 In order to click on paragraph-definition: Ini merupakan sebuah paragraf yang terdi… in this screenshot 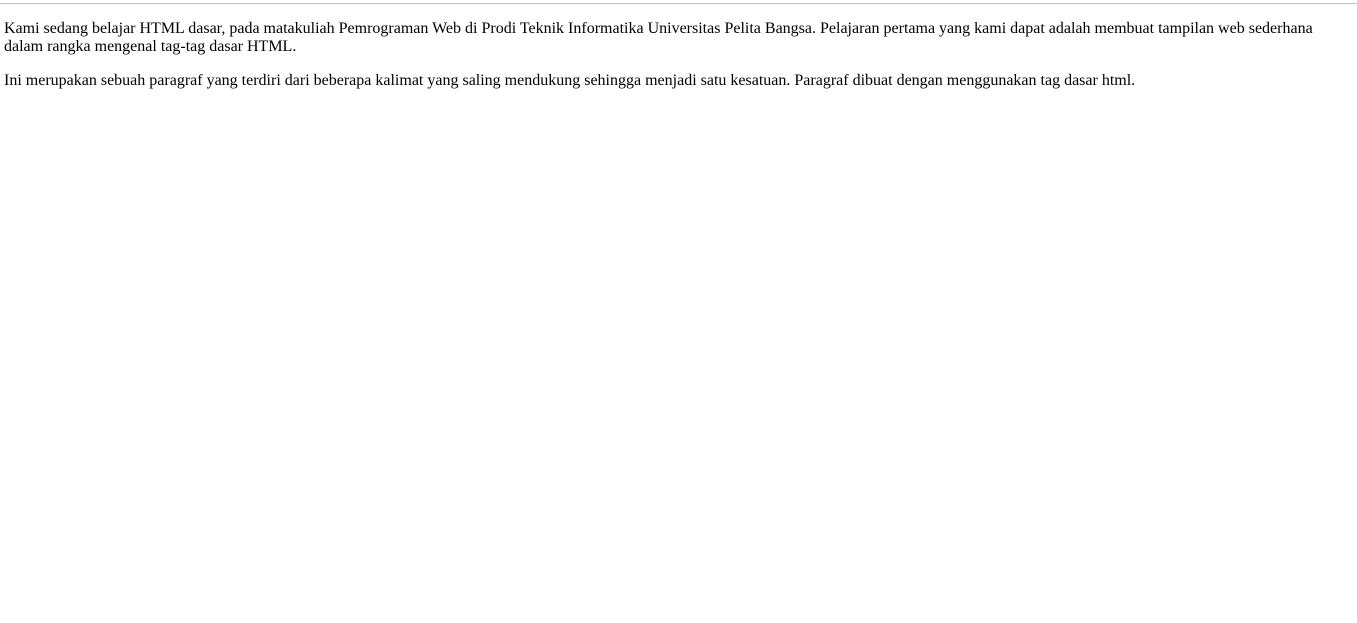, I will do `click(570, 80)`.